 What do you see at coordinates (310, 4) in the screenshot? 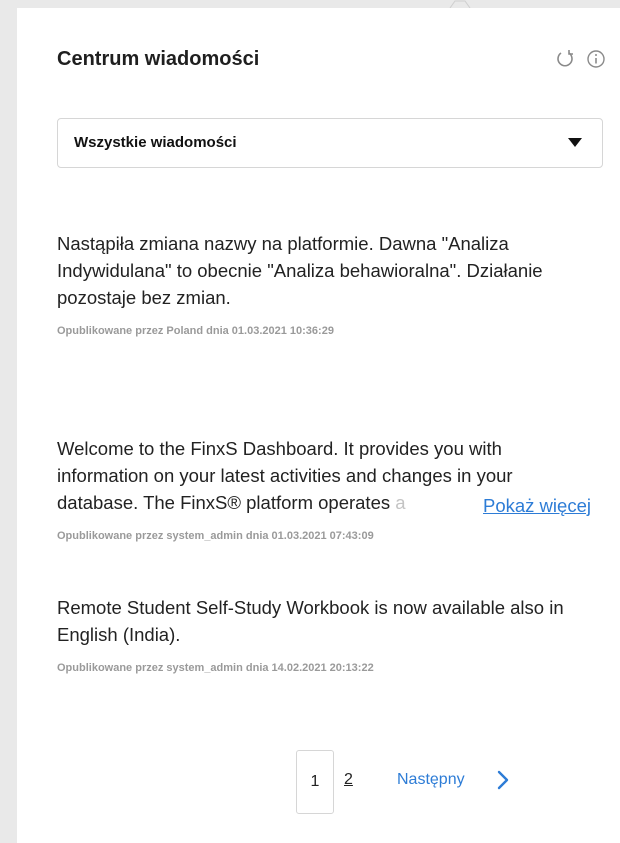
I see `window-top-border` at bounding box center [310, 4].